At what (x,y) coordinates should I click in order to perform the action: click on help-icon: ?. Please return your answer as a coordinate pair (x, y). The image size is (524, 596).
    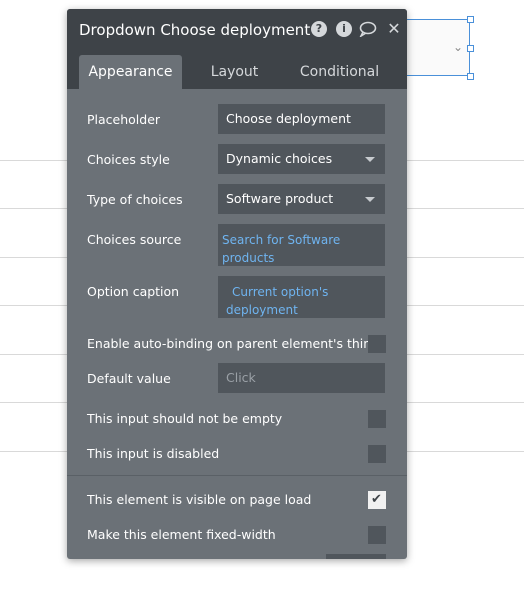
    Looking at the image, I should click on (319, 29).